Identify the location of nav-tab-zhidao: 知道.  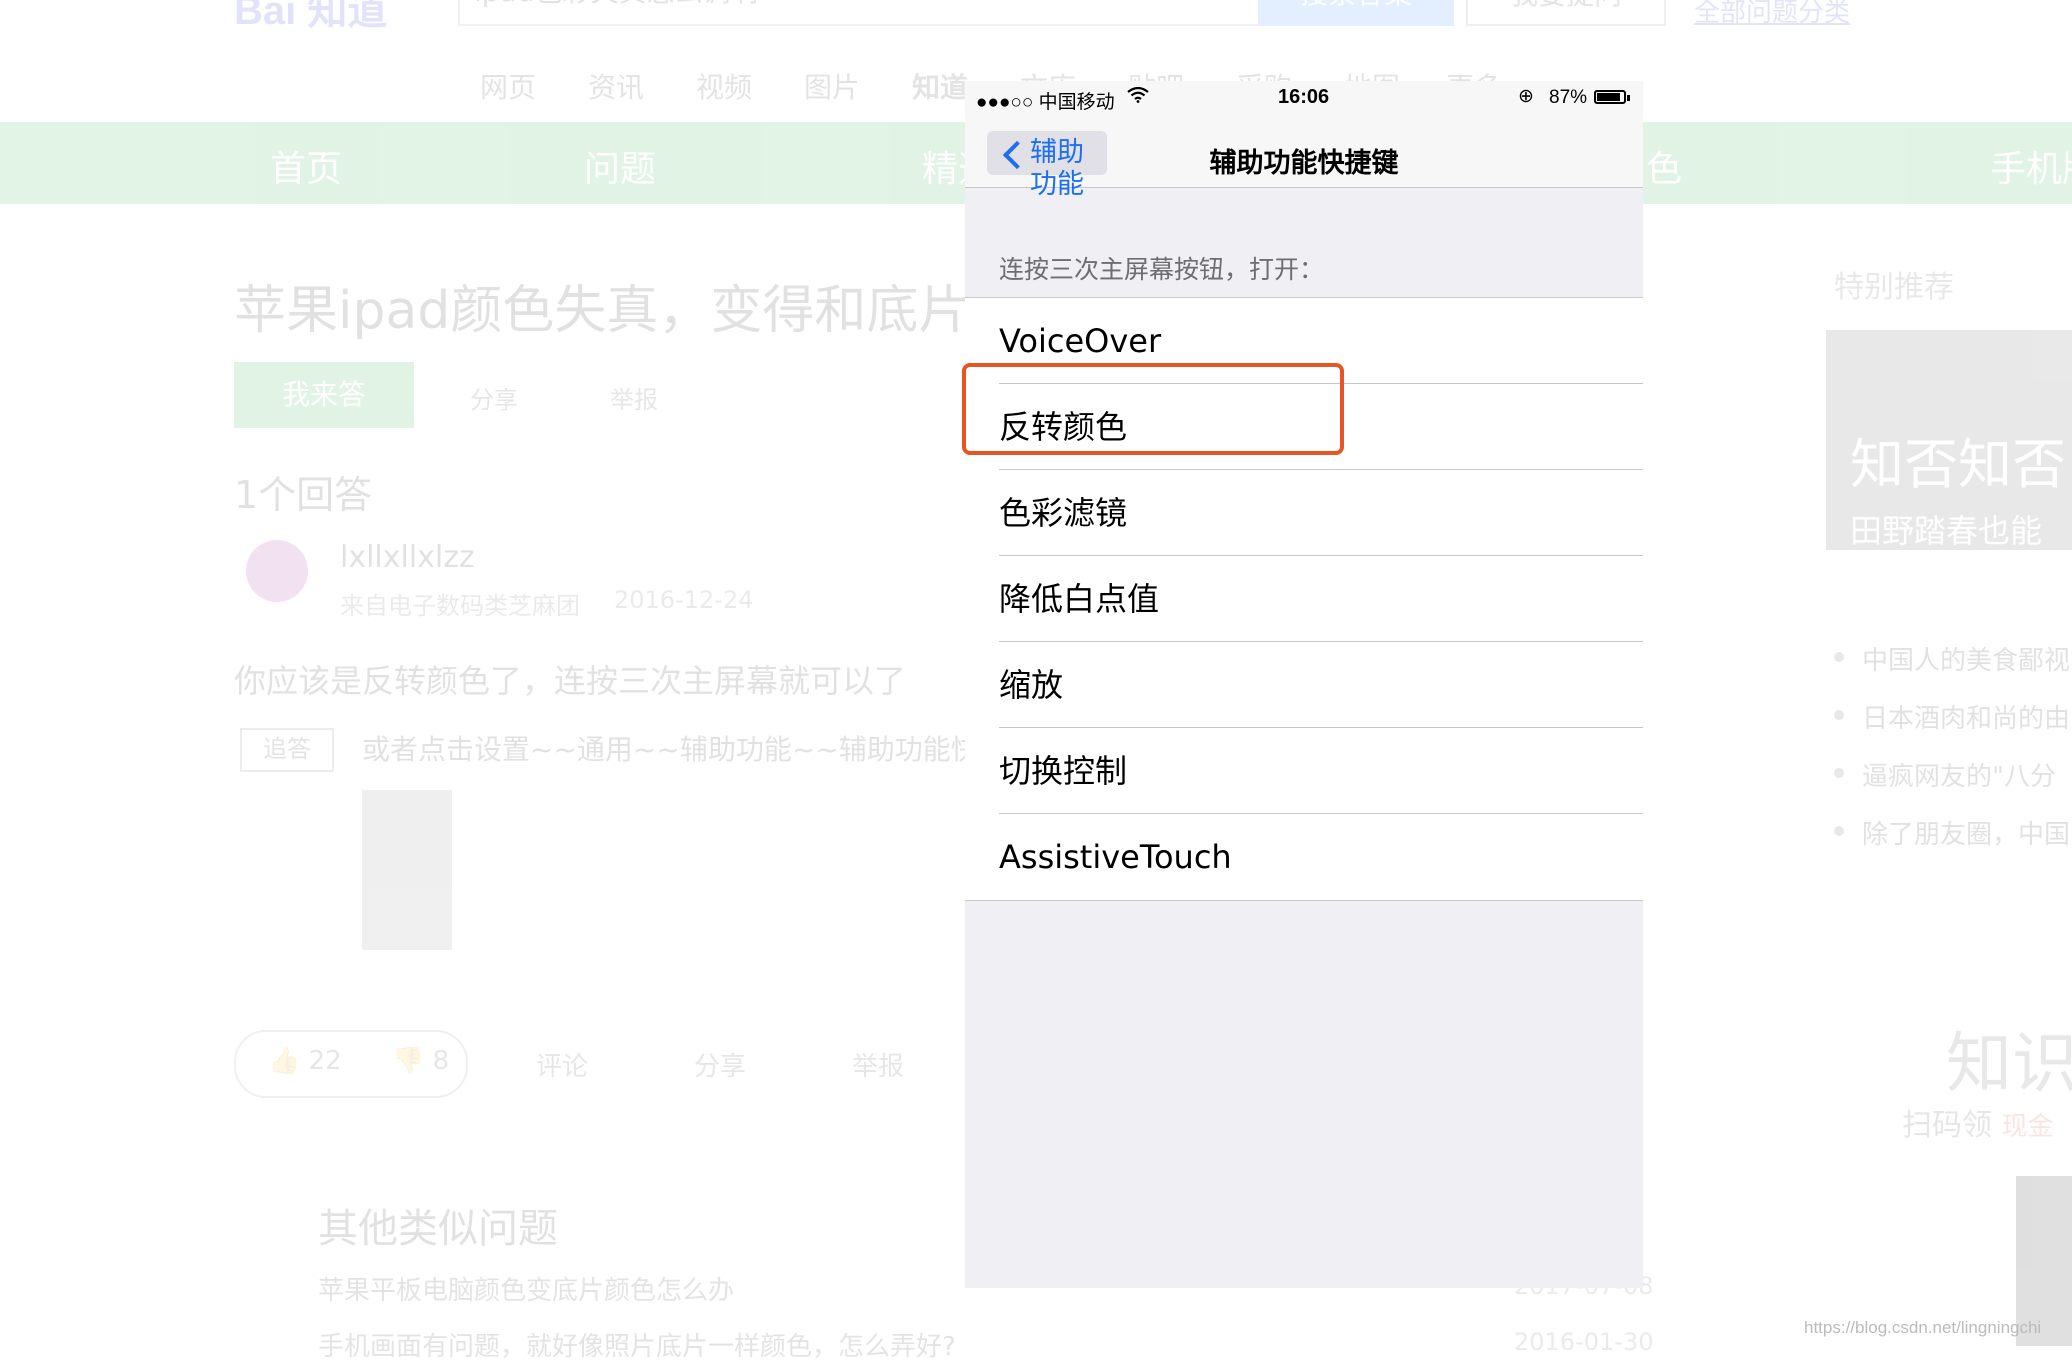
(940, 86).